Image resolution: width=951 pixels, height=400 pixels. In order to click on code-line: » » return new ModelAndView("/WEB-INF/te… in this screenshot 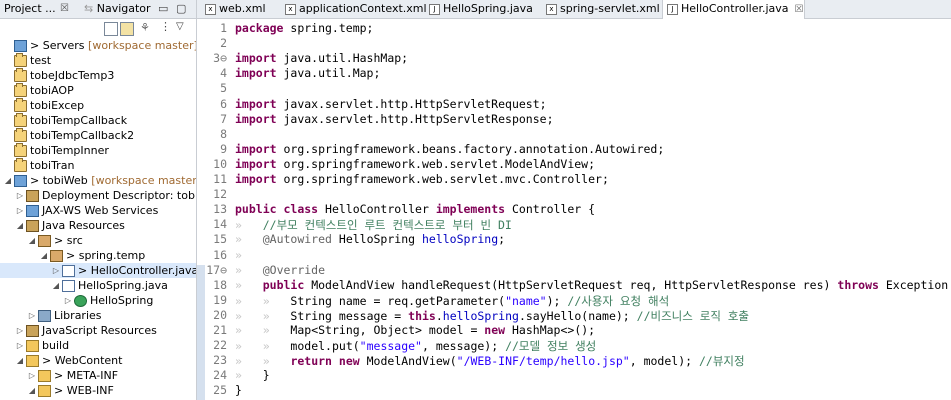, I will do `click(490, 361)`.